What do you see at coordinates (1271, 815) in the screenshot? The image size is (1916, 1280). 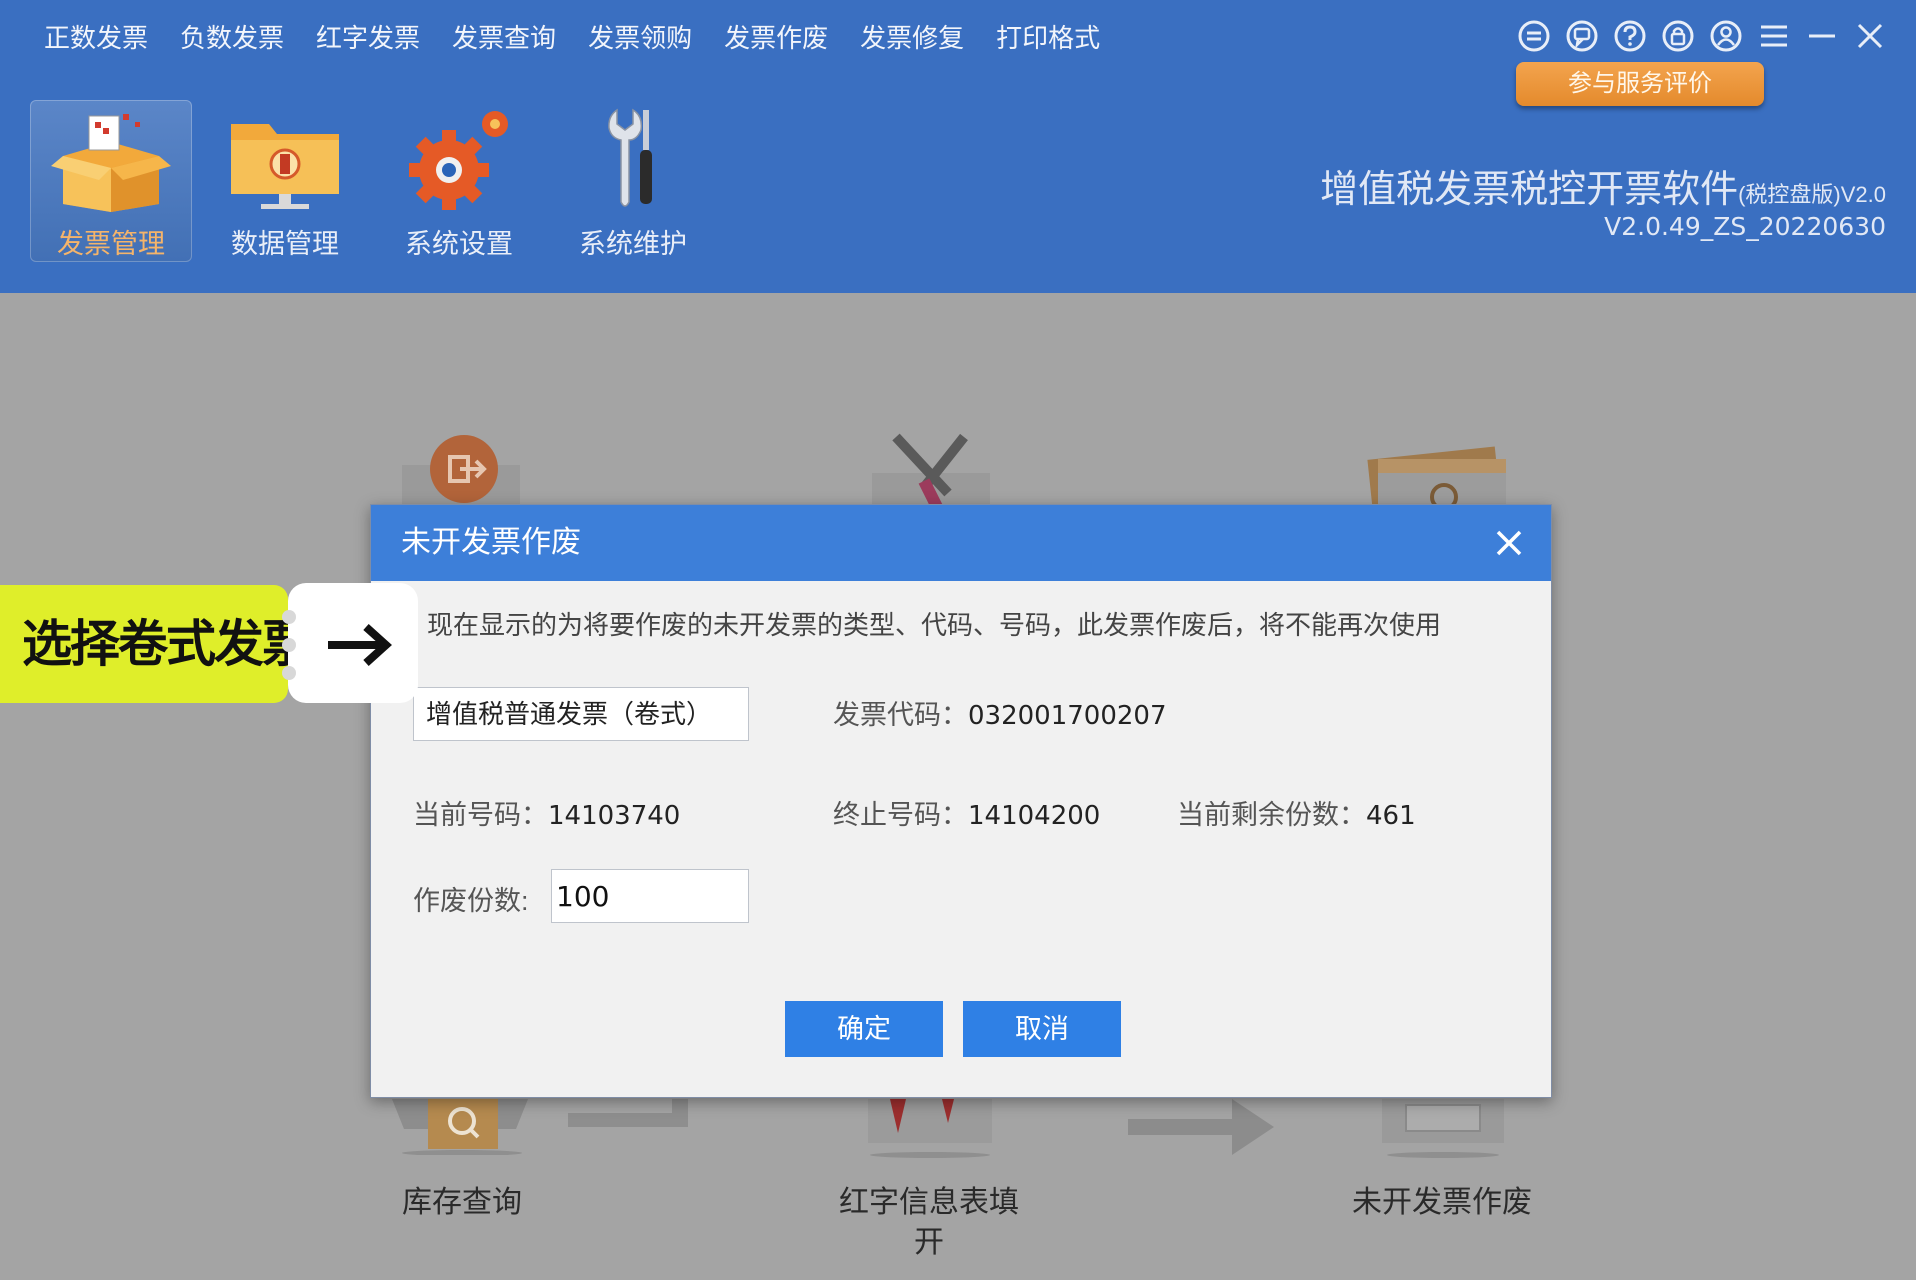 I see `remaining-count-label: 当前剩余份数：` at bounding box center [1271, 815].